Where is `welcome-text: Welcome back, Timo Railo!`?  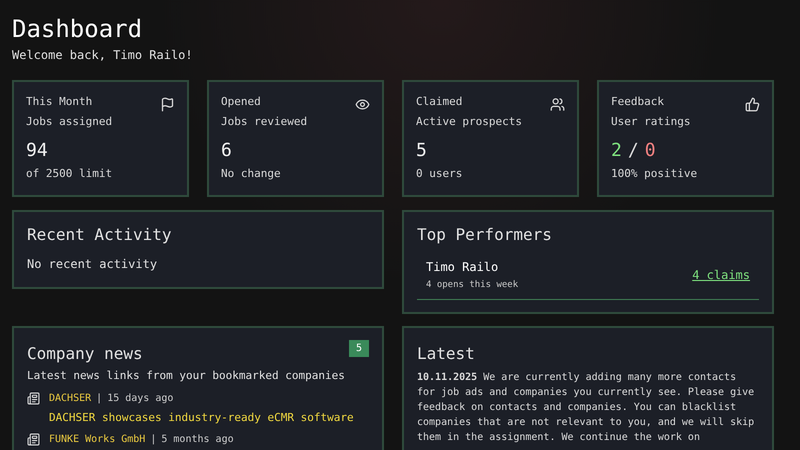
welcome-text: Welcome back, Timo Railo! is located at coordinates (103, 55).